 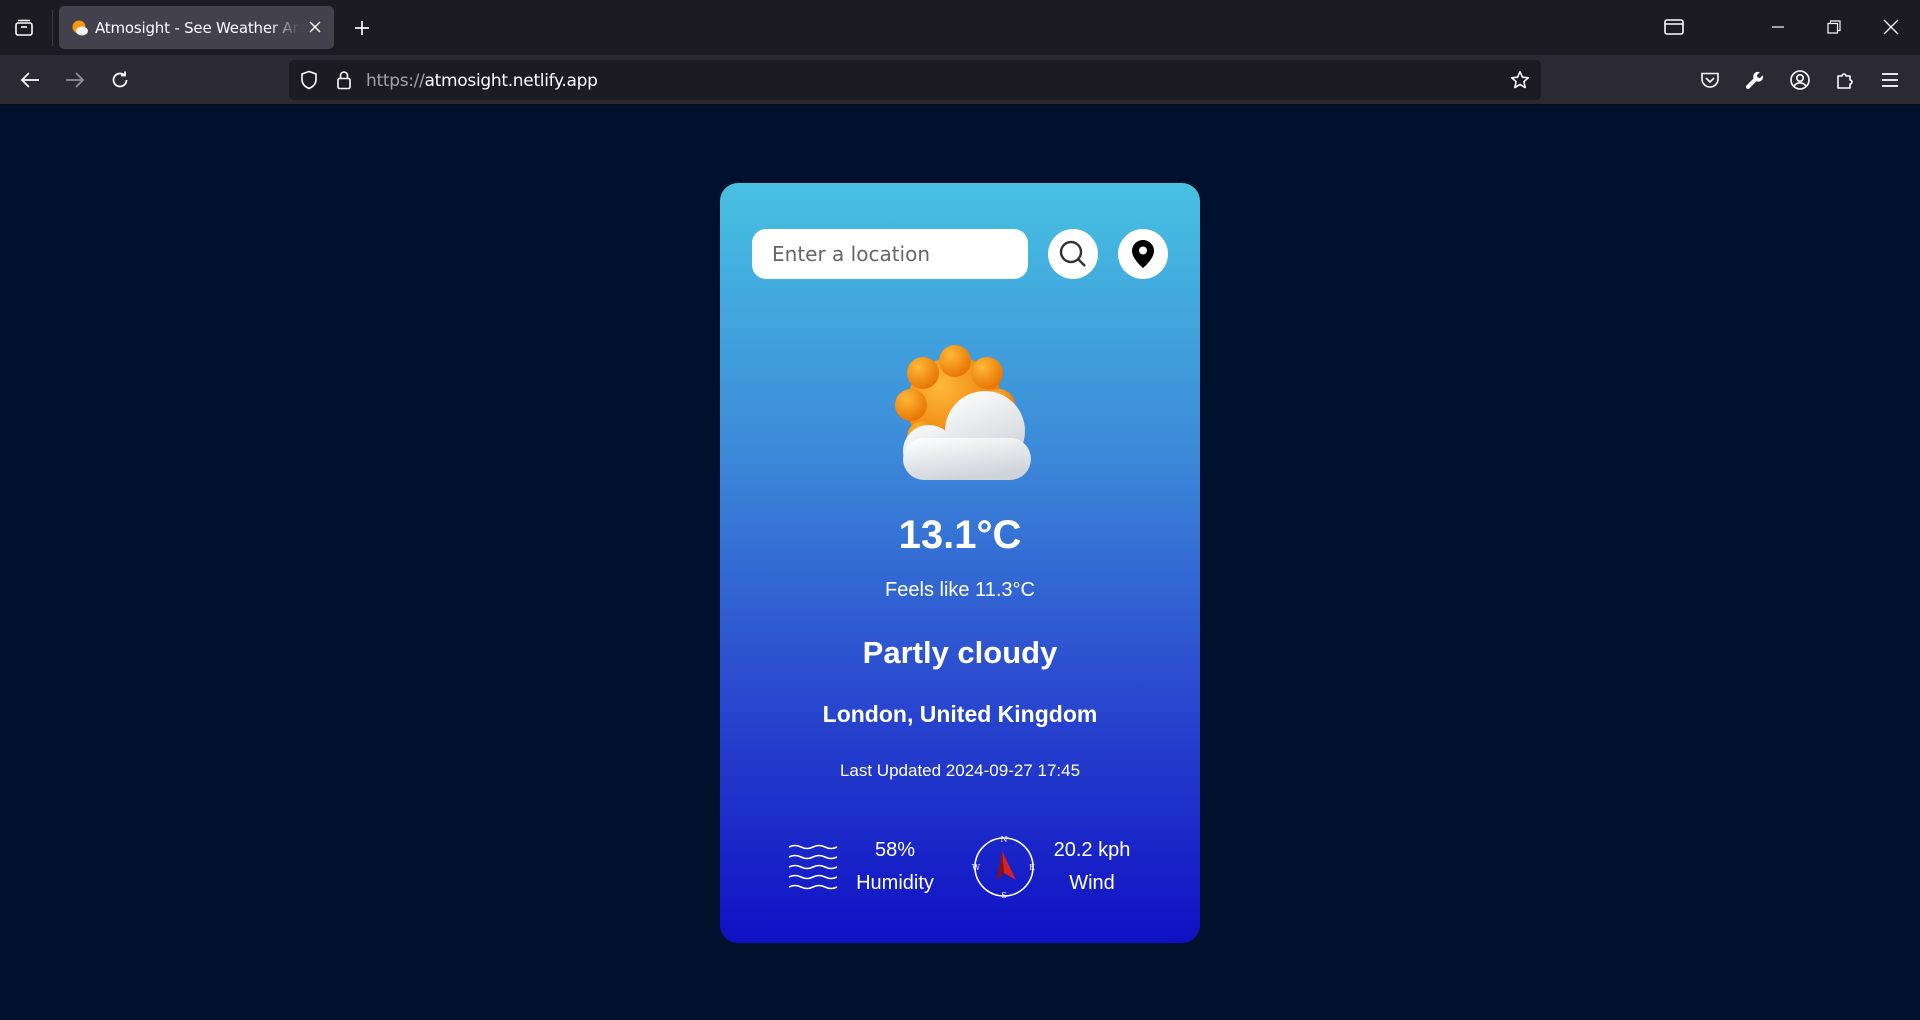 I want to click on search-button, so click(x=1073, y=254).